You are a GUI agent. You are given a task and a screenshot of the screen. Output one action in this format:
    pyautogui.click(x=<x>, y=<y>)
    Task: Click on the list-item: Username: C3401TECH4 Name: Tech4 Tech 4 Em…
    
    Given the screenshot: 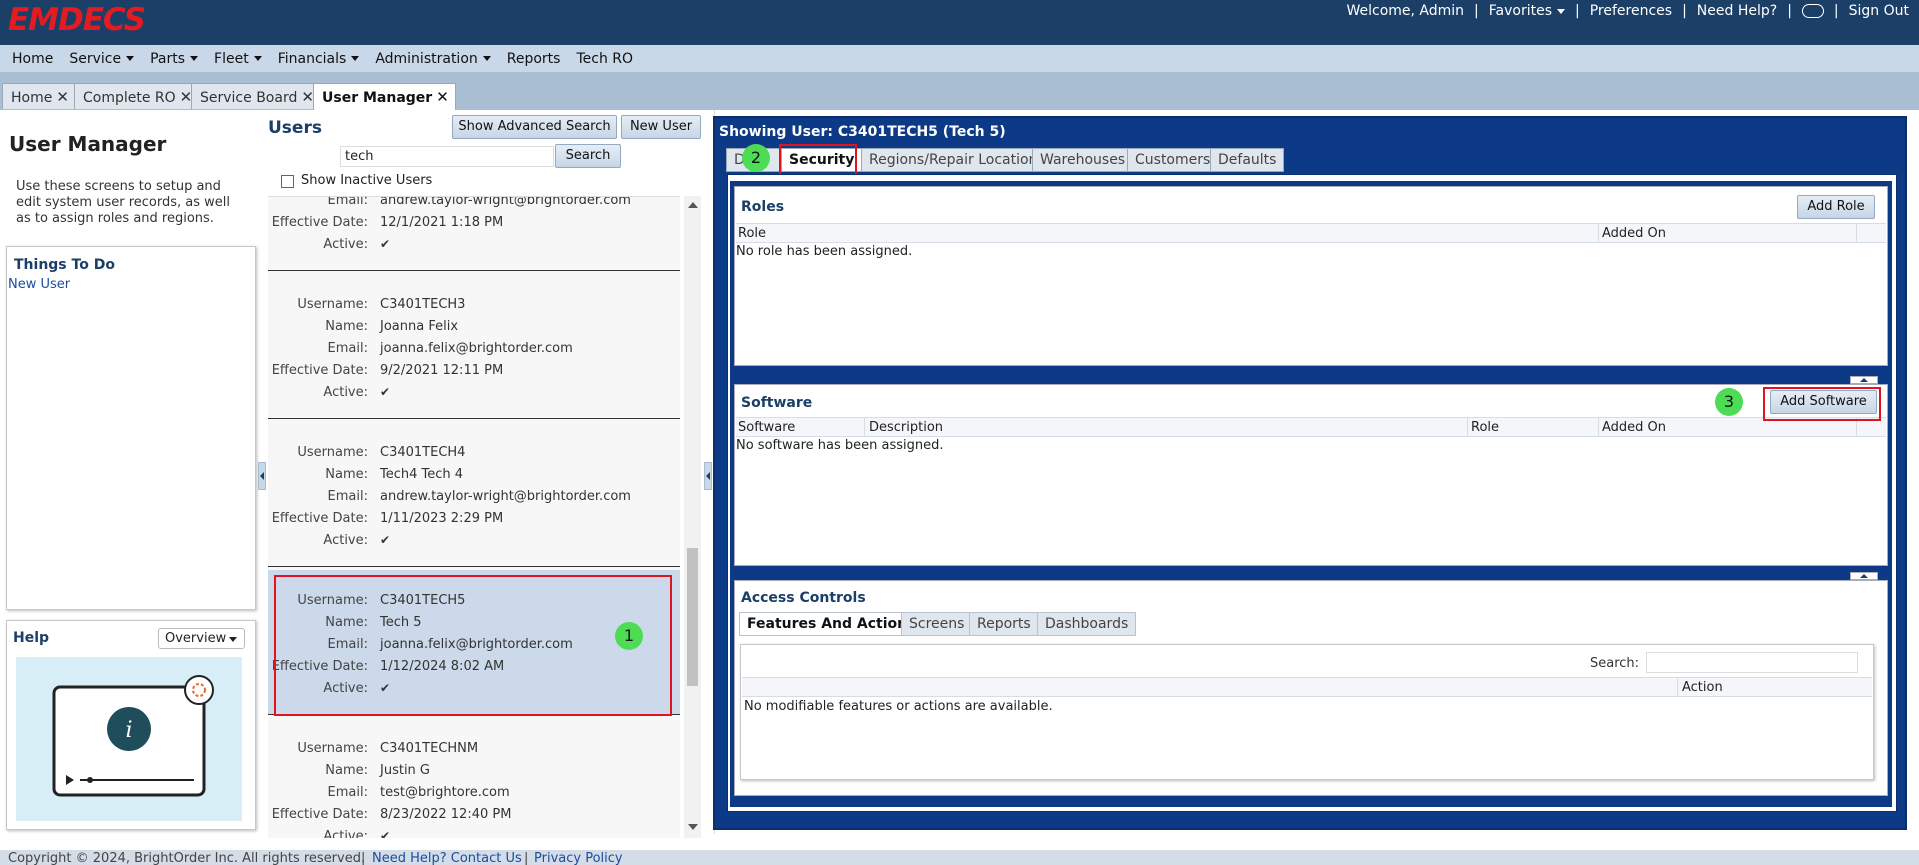 What is the action you would take?
    pyautogui.click(x=474, y=494)
    